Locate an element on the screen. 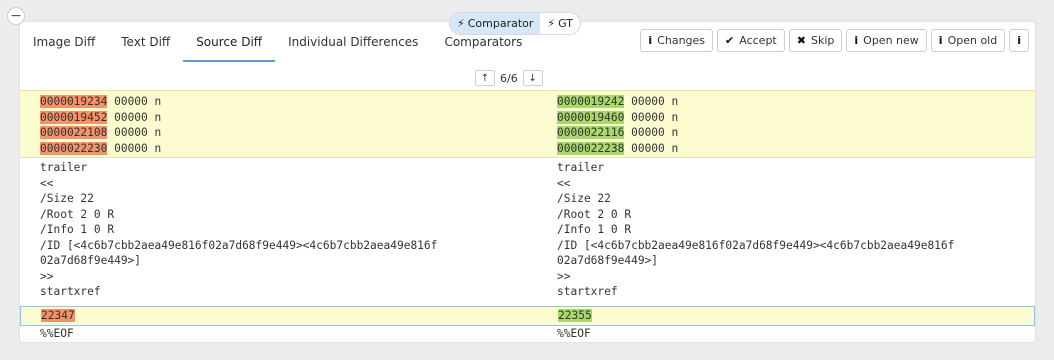 This screenshot has width=1054, height=360. comparator-mode-switch: ⚡ Comparator ⚡ GT is located at coordinates (515, 23).